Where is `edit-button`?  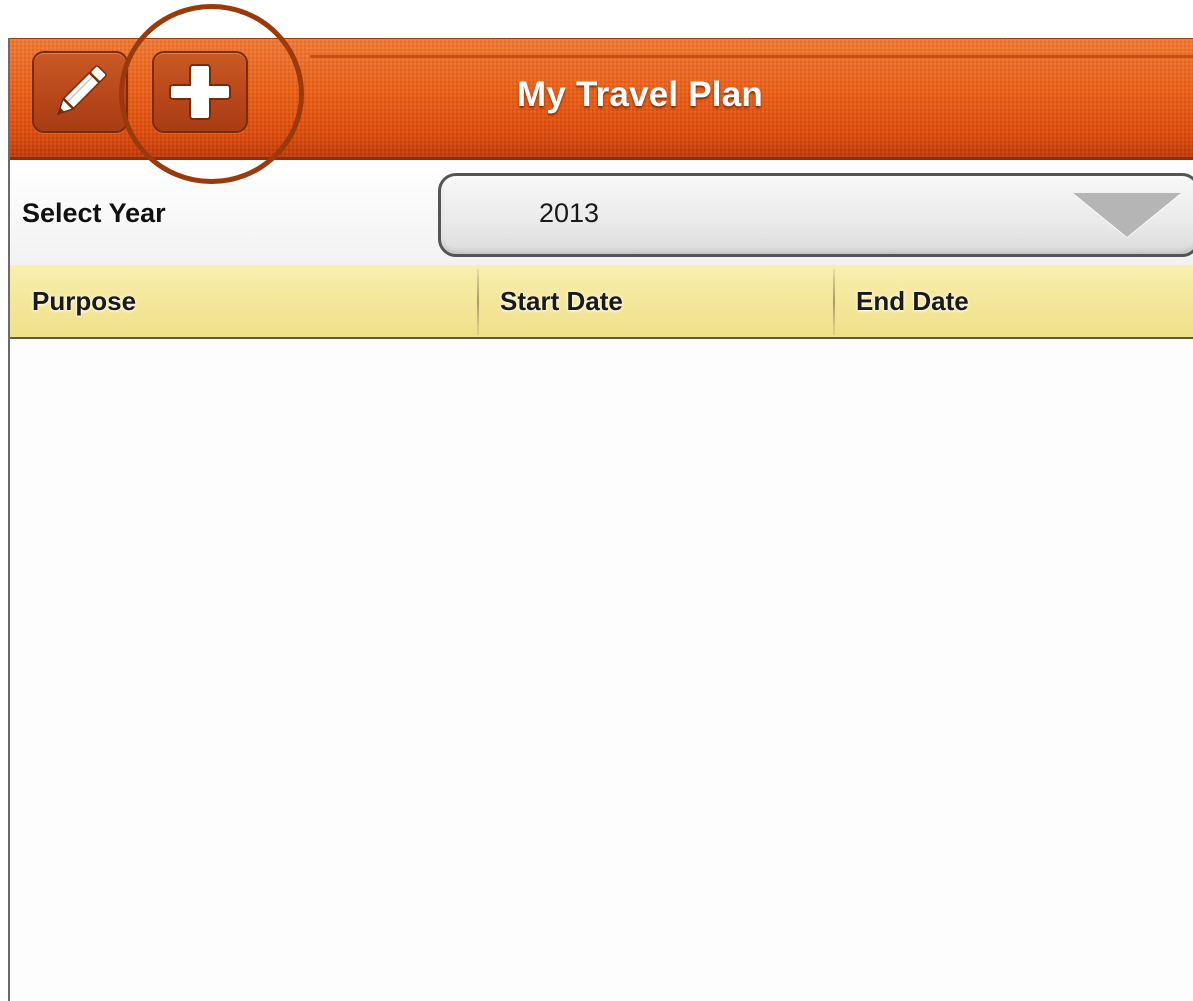 edit-button is located at coordinates (80, 92).